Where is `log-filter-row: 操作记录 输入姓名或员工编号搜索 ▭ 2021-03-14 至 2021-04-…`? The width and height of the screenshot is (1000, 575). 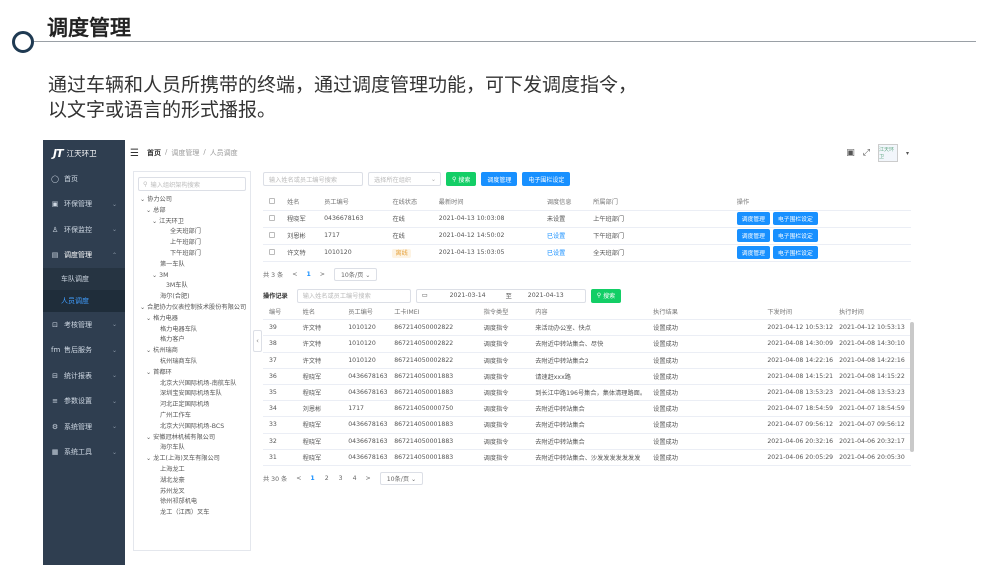
log-filter-row: 操作记录 输入姓名或员工编号搜索 ▭ 2021-03-14 至 2021-04-… is located at coordinates (587, 296).